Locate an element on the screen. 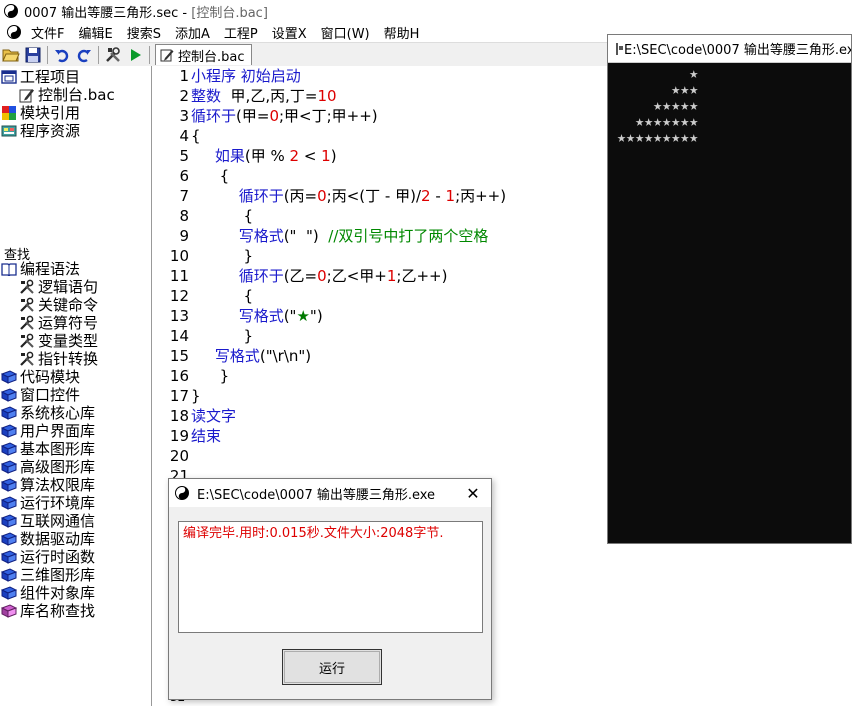  find-item-core-lib: 系统核心库 is located at coordinates (49, 413).